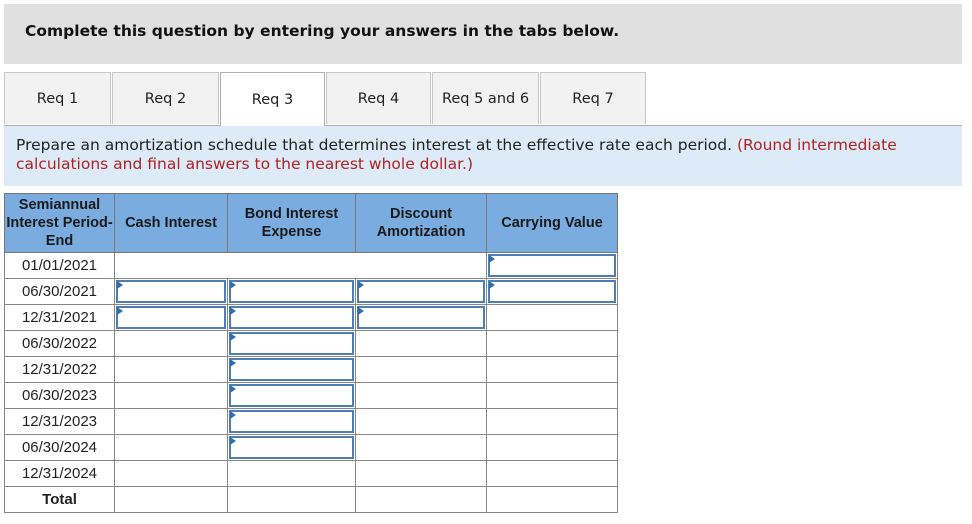 The width and height of the screenshot is (972, 524). I want to click on period-date: 06/30/2023, so click(59, 395).